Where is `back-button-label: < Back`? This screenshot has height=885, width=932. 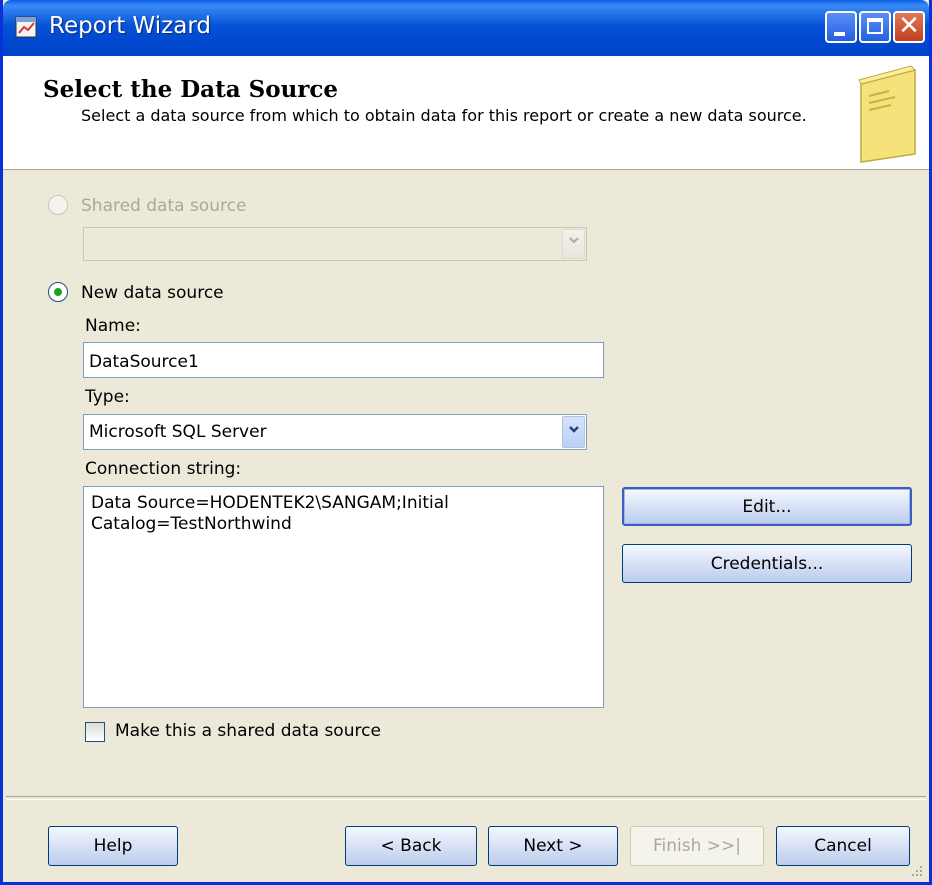 back-button-label: < Back is located at coordinates (411, 846).